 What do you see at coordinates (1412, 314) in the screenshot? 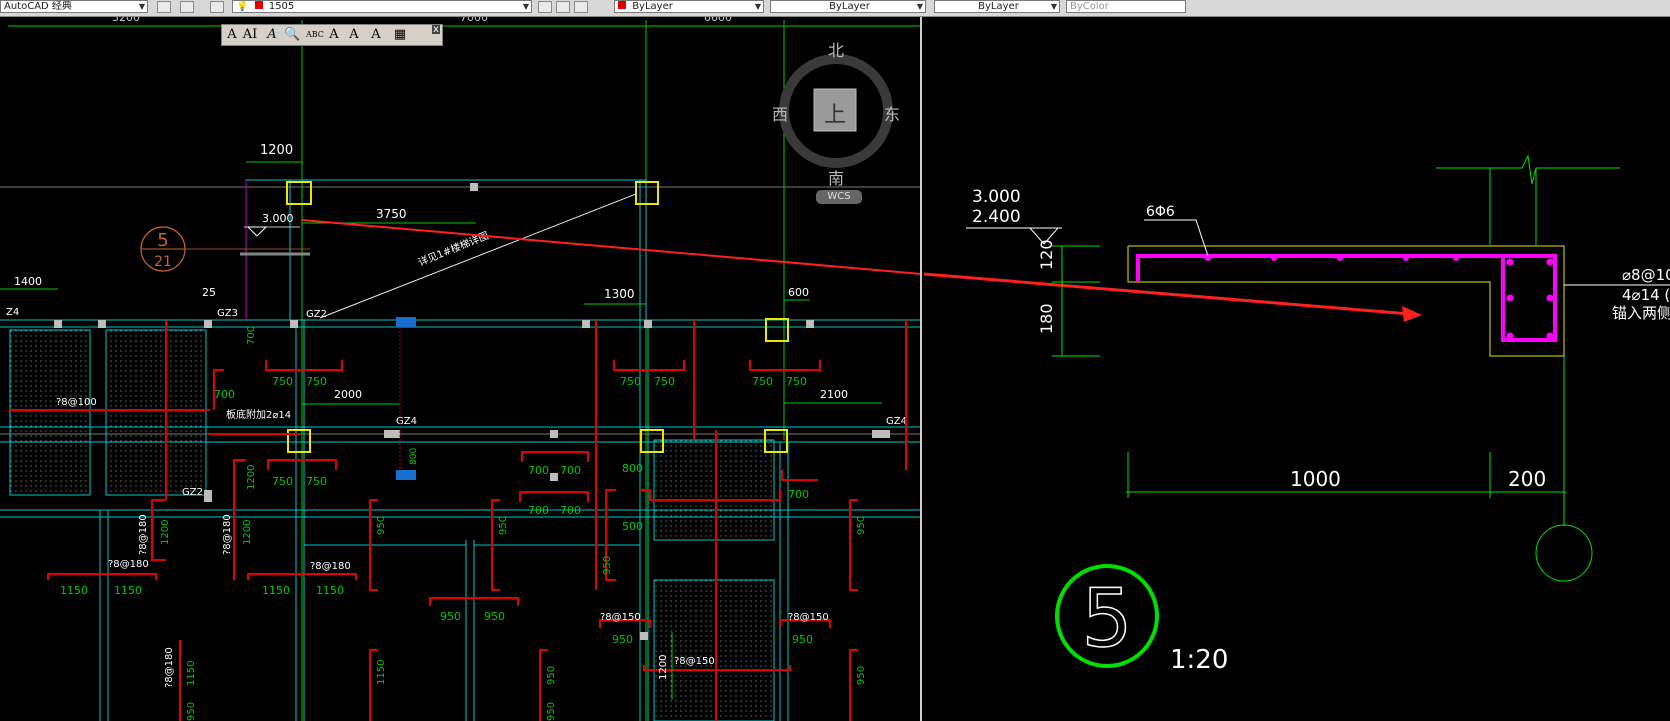
I see `arrow-head-icon` at bounding box center [1412, 314].